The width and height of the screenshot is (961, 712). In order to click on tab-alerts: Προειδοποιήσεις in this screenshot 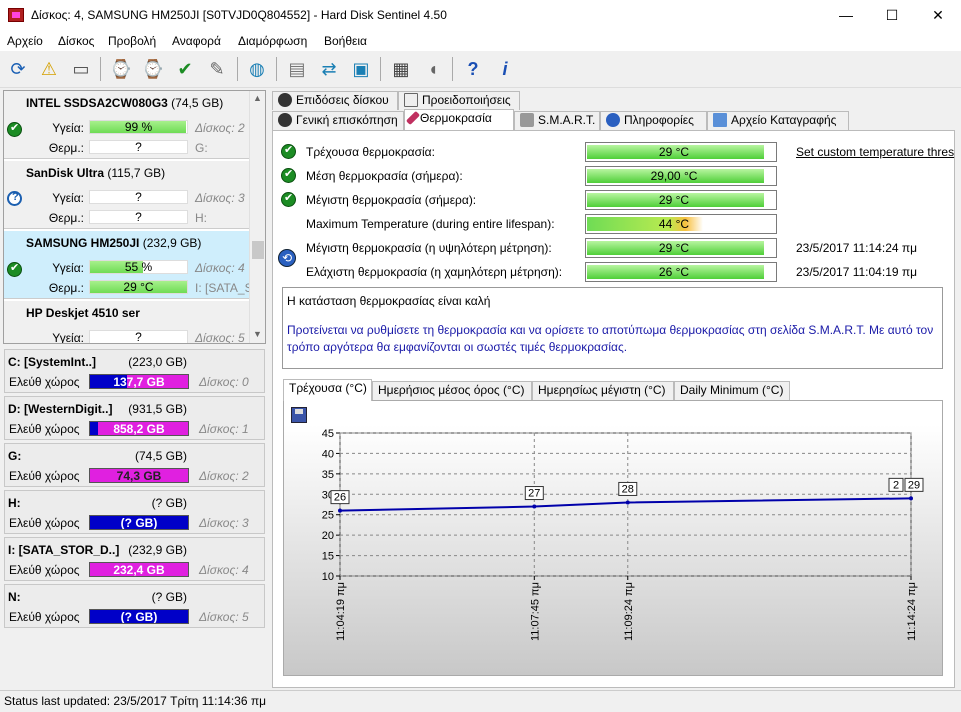, I will do `click(459, 100)`.